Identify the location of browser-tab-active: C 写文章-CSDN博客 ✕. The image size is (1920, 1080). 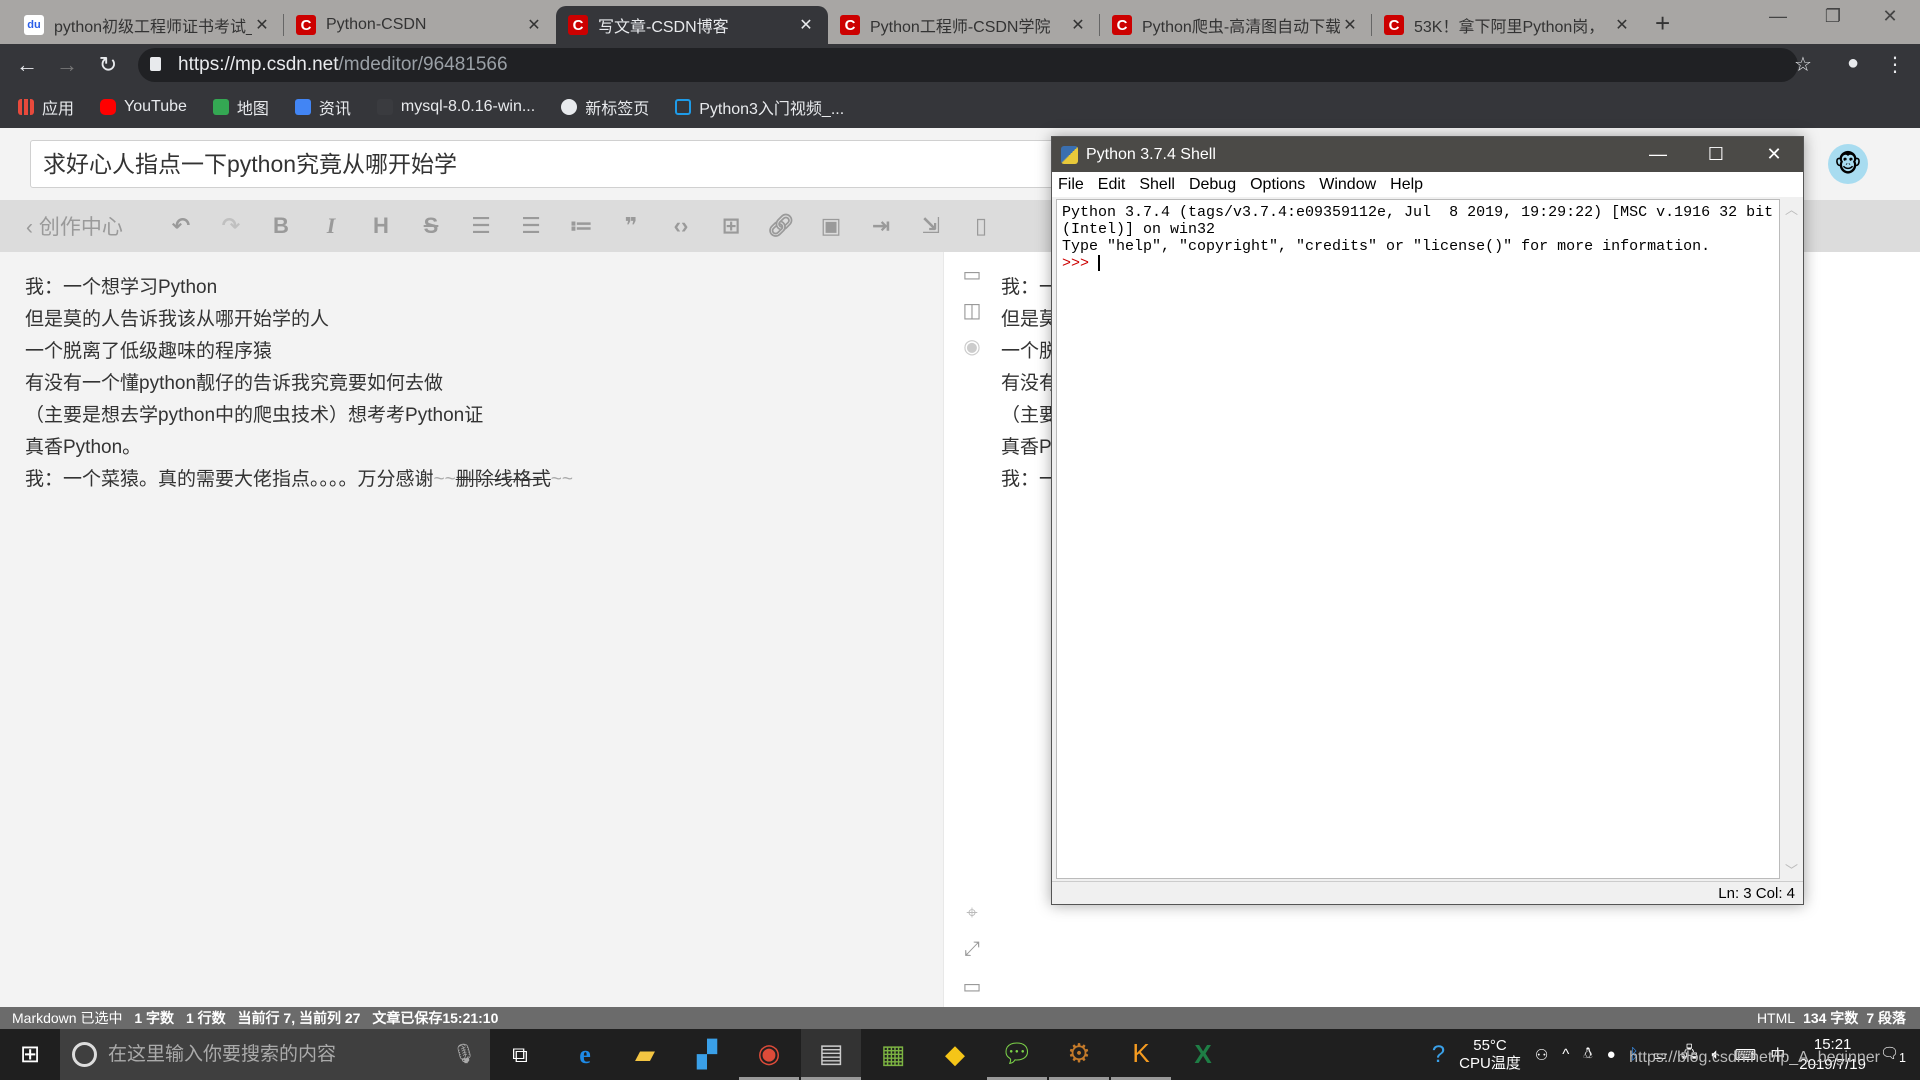
(692, 25).